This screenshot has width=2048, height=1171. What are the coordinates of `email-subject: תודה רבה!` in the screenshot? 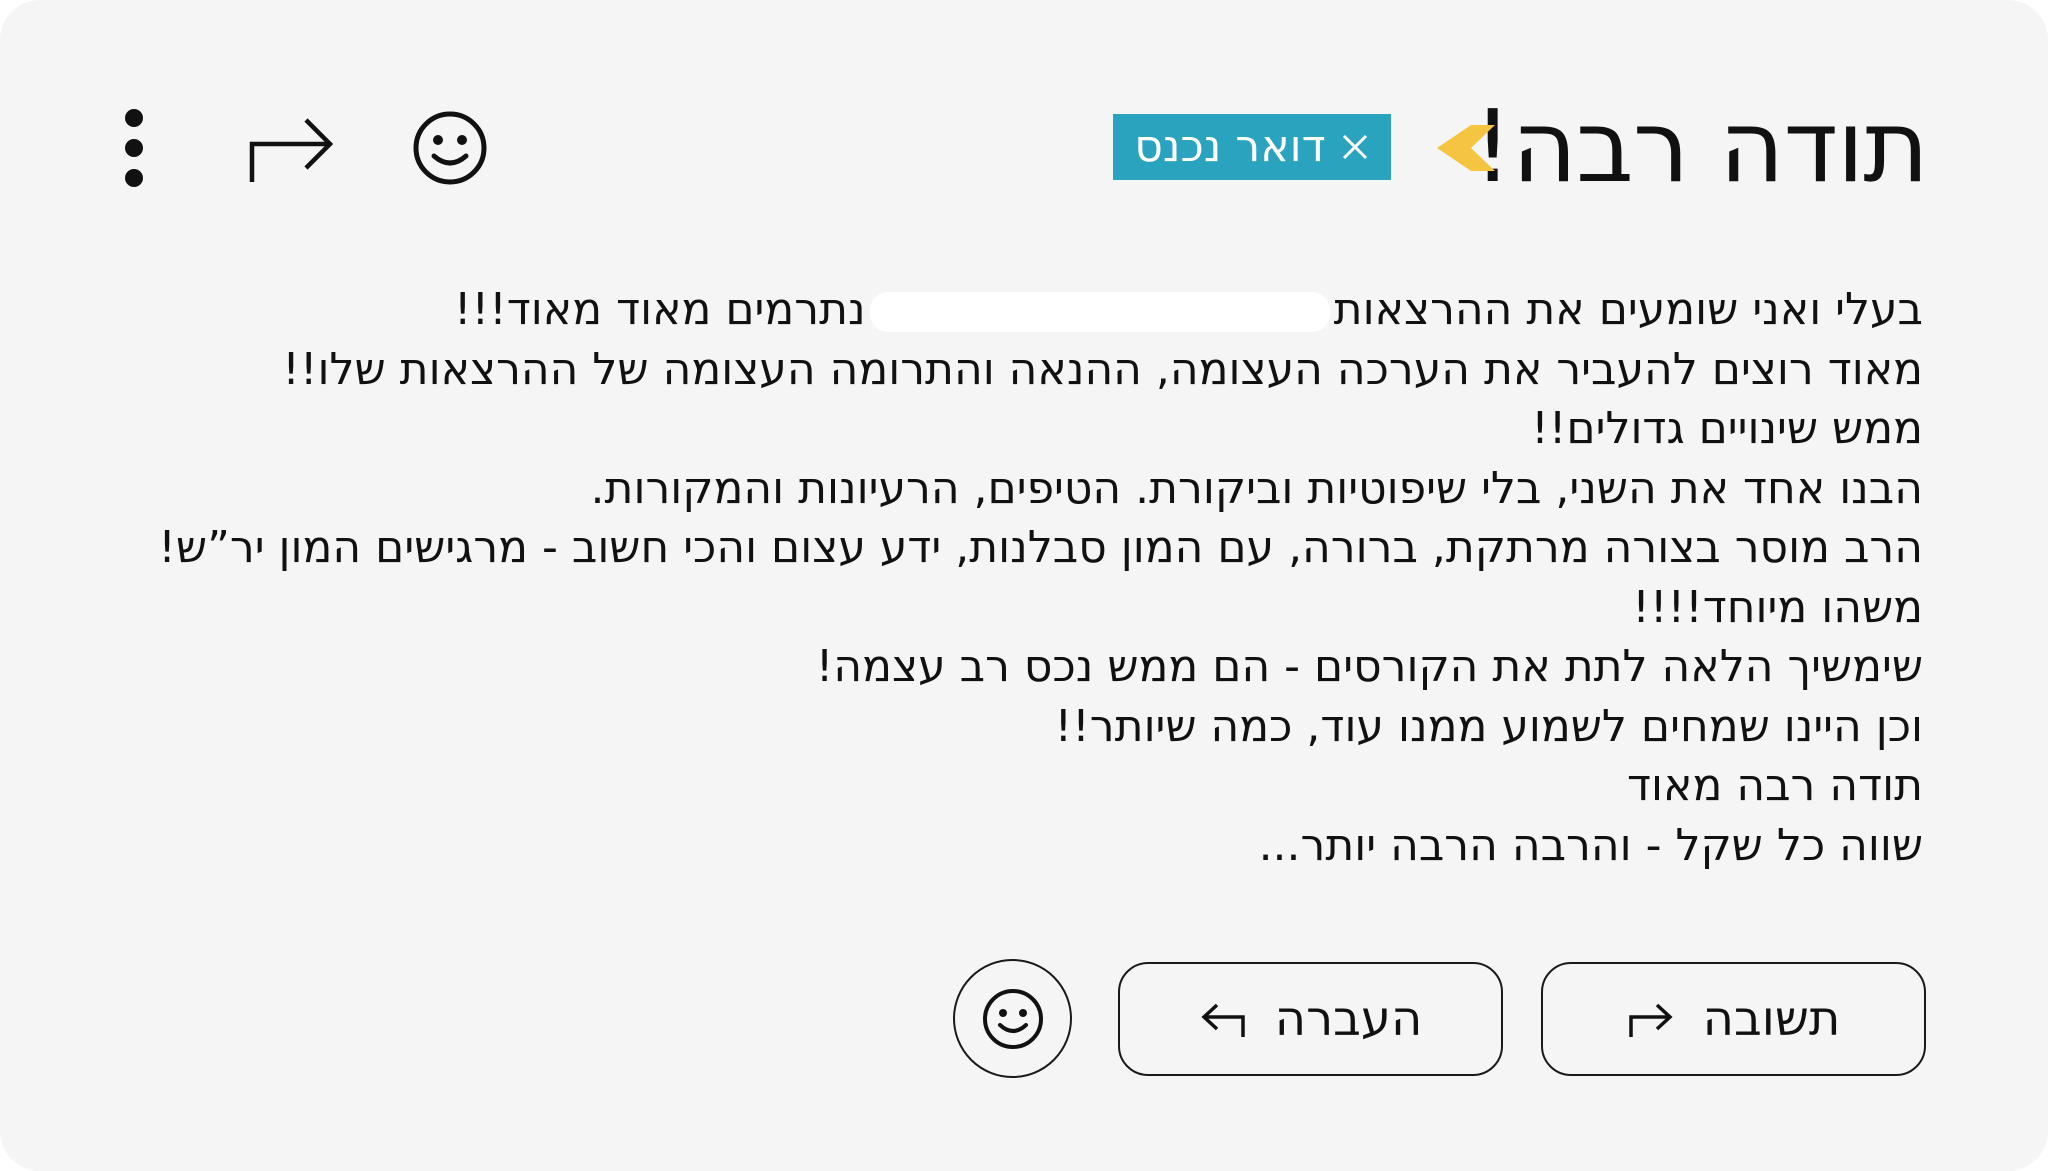 It's located at (1700, 146).